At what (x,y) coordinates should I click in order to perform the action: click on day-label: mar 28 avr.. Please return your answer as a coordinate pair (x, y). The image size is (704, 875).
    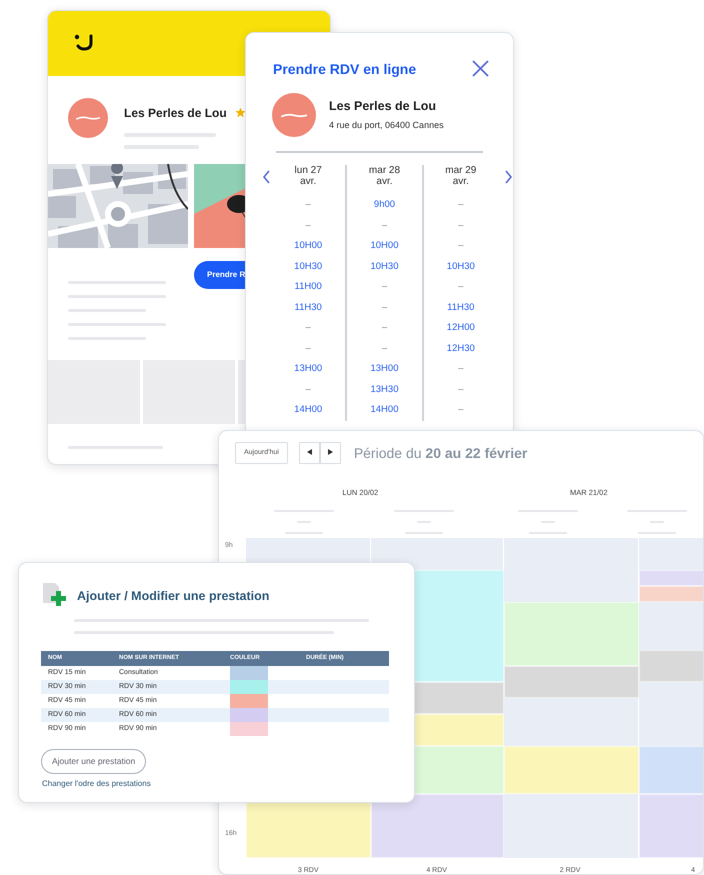
    Looking at the image, I should click on (385, 177).